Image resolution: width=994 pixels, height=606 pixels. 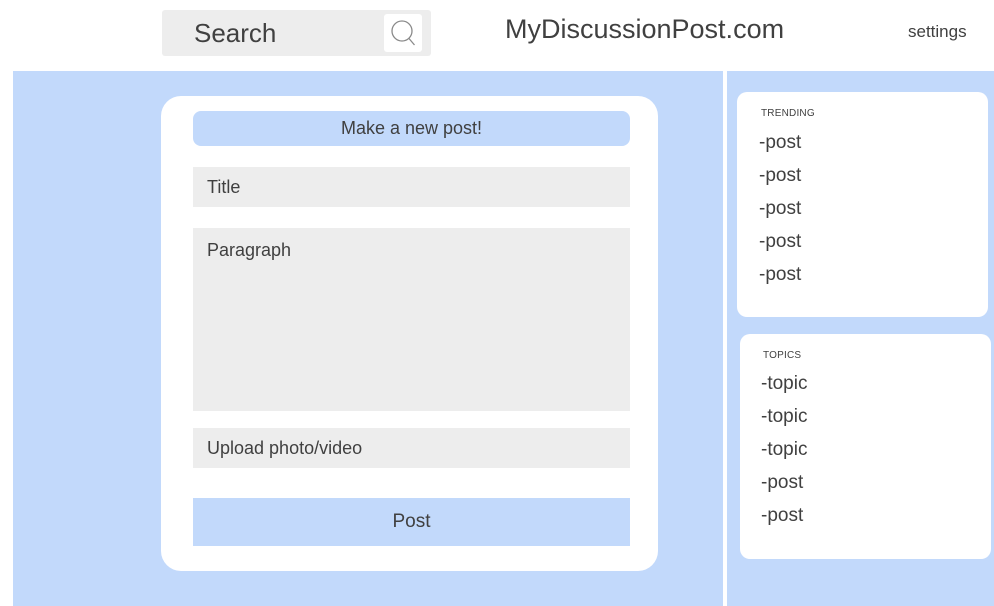 I want to click on topics-heading: TOPICS, so click(x=782, y=355).